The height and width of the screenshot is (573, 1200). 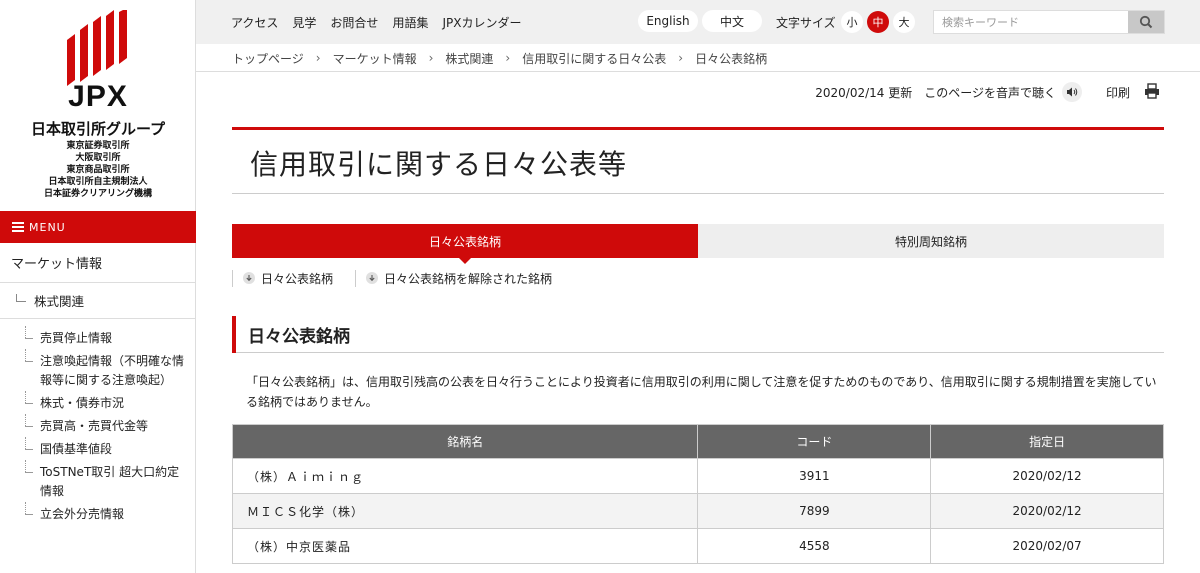 What do you see at coordinates (98, 146) in the screenshot?
I see `logo-subsidiary: 東京証券取引所` at bounding box center [98, 146].